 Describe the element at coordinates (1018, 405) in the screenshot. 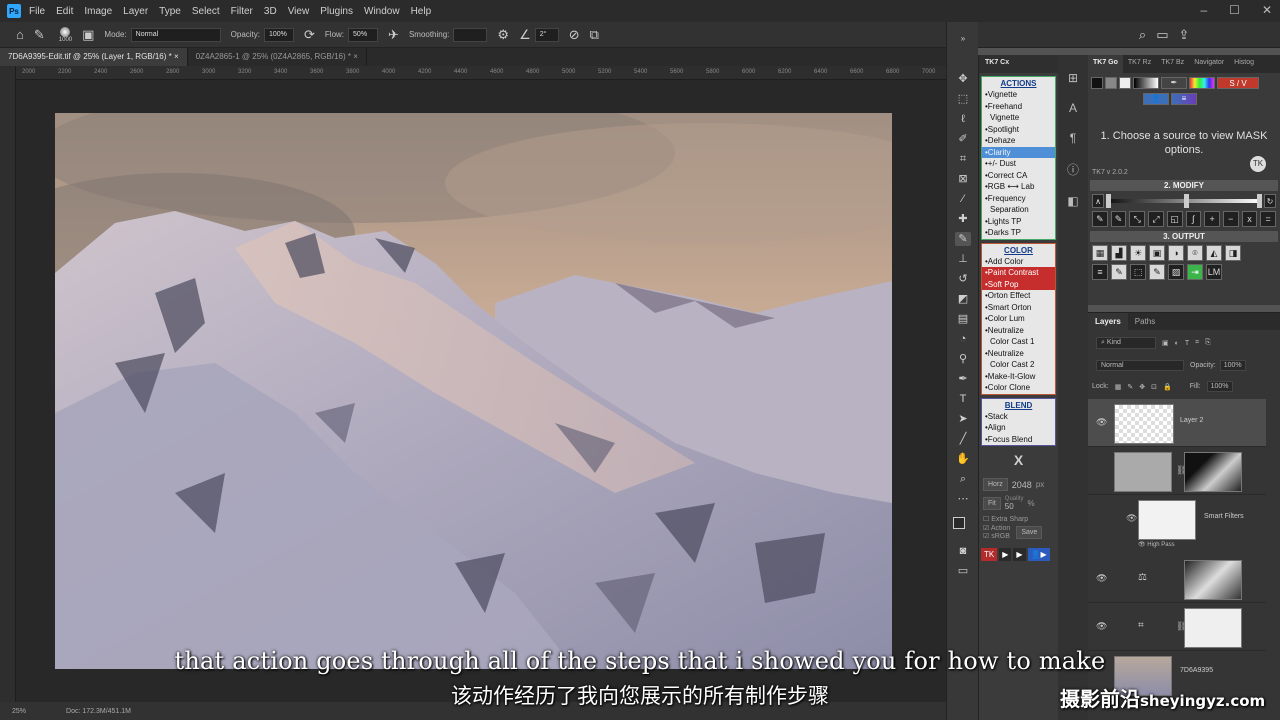

I see `blend-title: BLEND` at that location.